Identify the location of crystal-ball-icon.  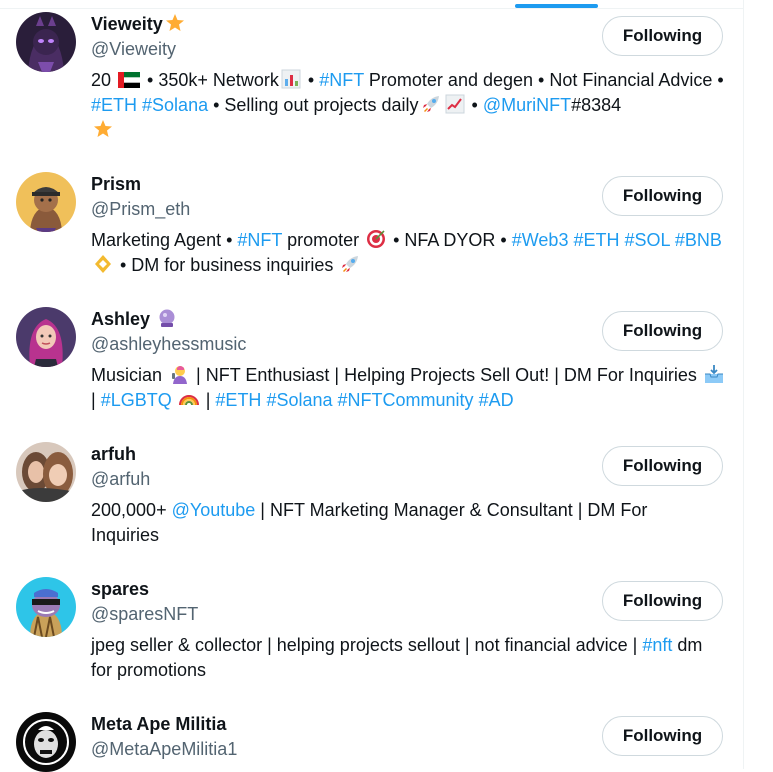
(167, 318).